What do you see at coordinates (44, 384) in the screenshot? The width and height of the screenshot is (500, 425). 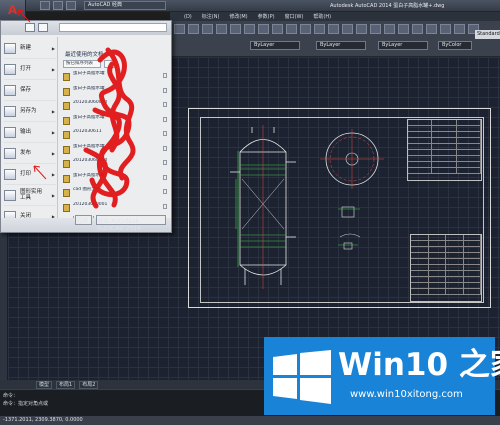 I see `tab-model: 模型` at bounding box center [44, 384].